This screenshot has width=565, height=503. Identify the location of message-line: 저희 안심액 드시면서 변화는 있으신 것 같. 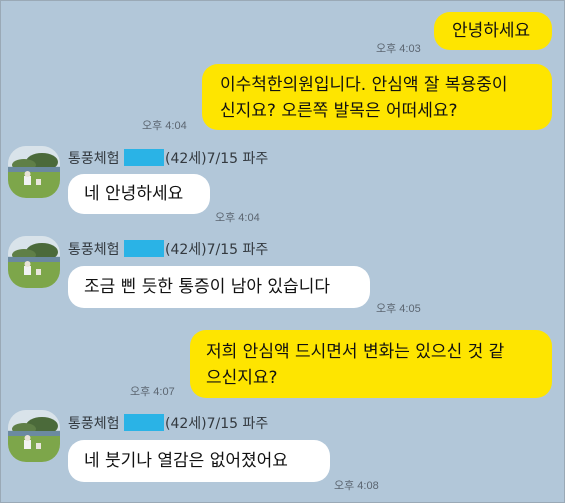
(355, 352).